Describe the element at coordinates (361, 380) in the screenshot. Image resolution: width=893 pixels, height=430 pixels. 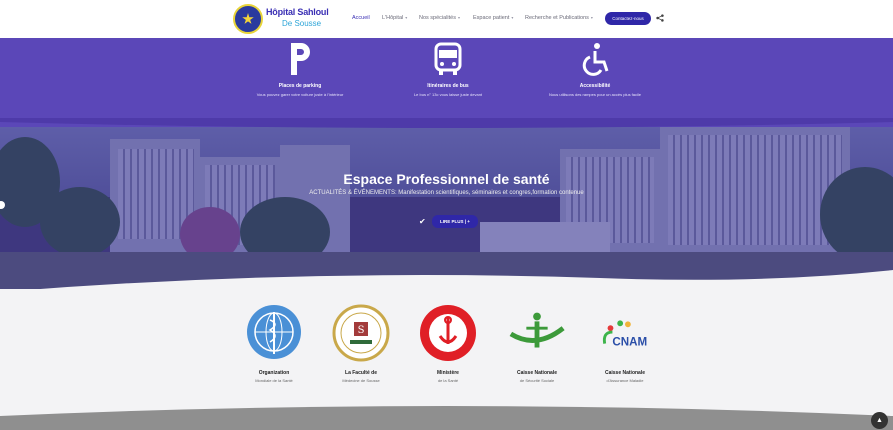
I see `partner-sub: Médecine de Sousse` at that location.